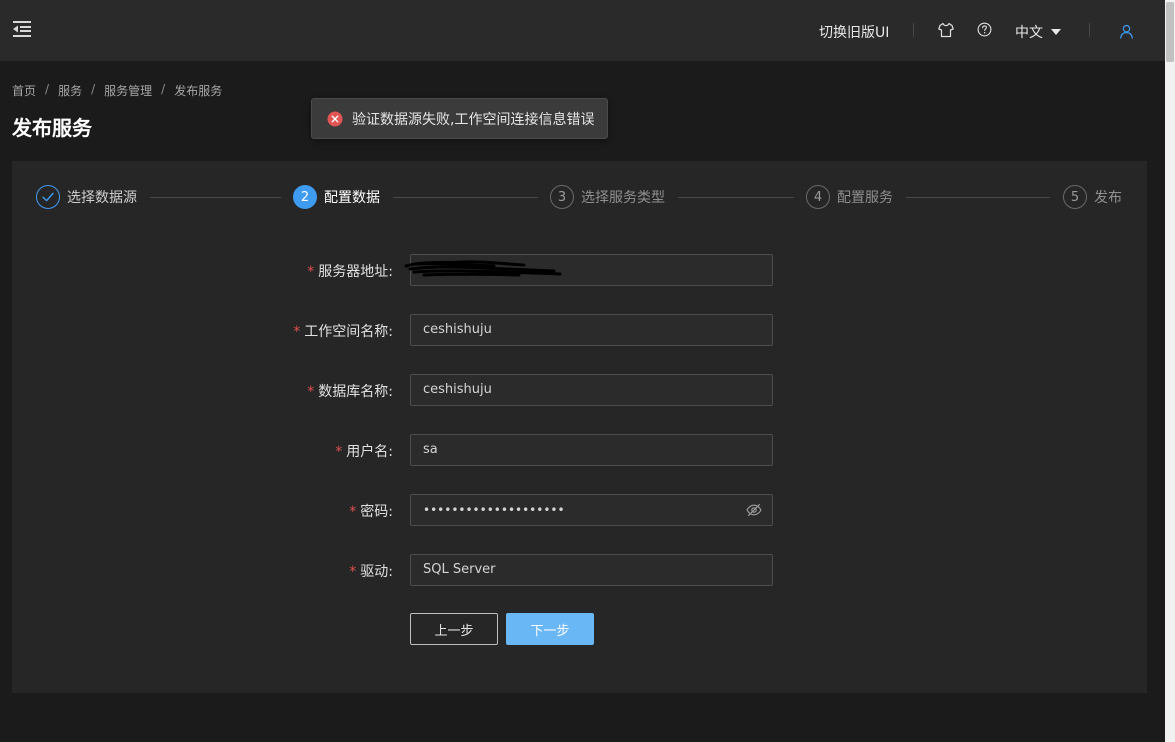 Image resolution: width=1175 pixels, height=742 pixels. I want to click on toast-message: 验证数据源失败,工作空间连接信息错误, so click(473, 119).